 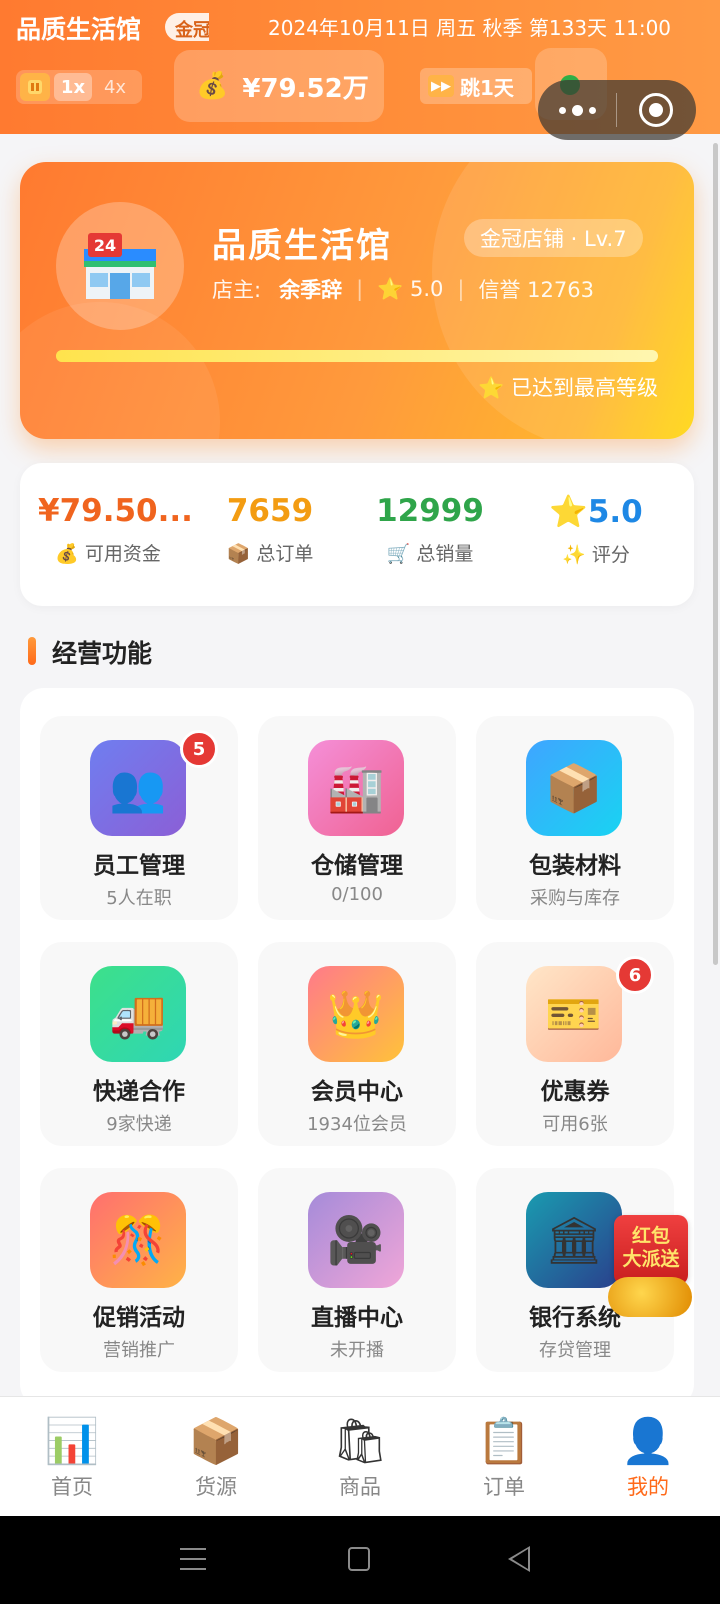 What do you see at coordinates (650, 1297) in the screenshot?
I see `gold-coins-icon` at bounding box center [650, 1297].